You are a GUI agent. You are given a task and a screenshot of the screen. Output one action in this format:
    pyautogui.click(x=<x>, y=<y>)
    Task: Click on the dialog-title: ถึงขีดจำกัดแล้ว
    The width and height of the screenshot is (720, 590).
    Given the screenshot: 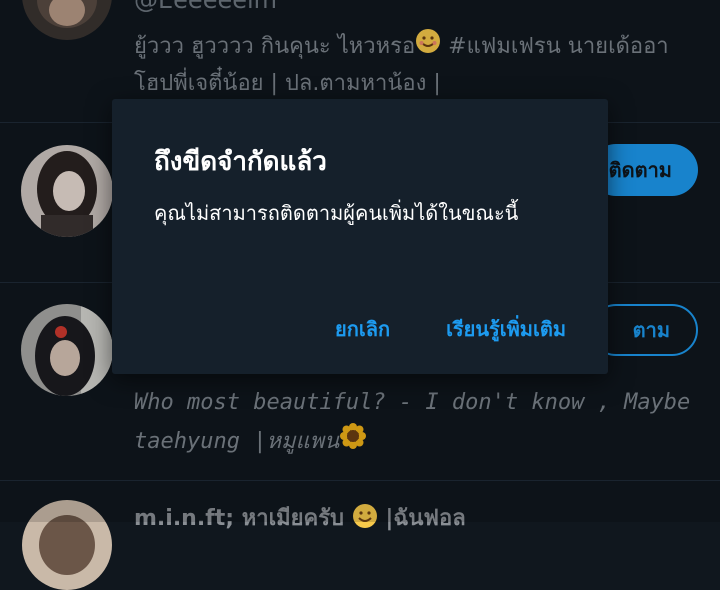 What is the action you would take?
    pyautogui.click(x=240, y=162)
    